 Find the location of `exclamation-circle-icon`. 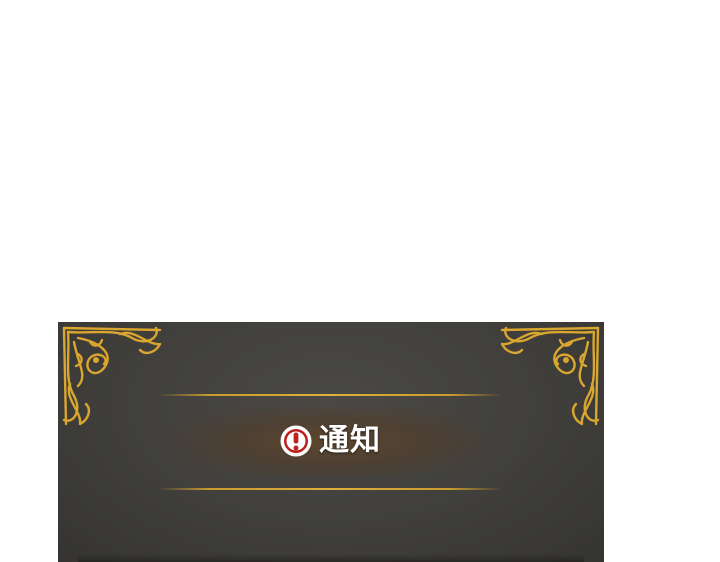

exclamation-circle-icon is located at coordinates (296, 441).